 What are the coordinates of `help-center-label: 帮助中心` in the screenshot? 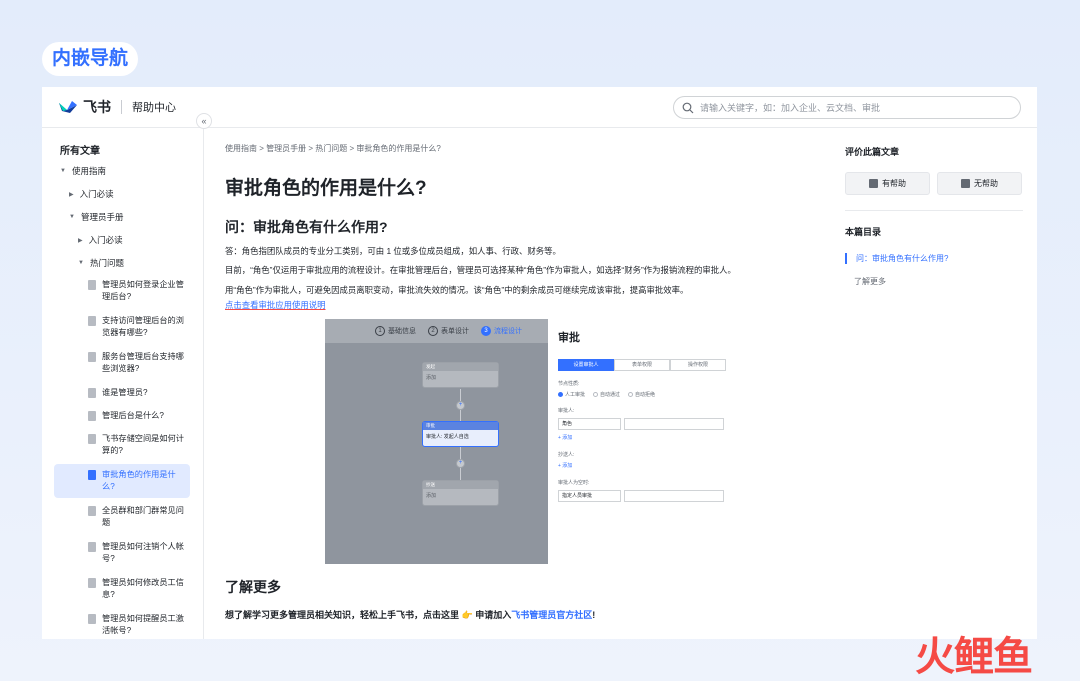 It's located at (154, 107).